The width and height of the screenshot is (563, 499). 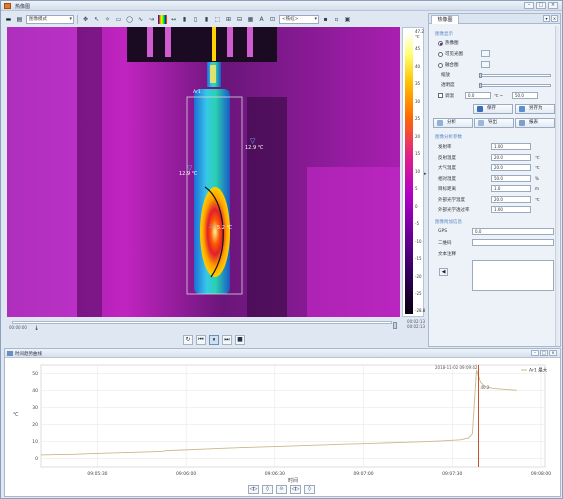 What do you see at coordinates (485, 64) in the screenshot?
I see `fusion-settings-button` at bounding box center [485, 64].